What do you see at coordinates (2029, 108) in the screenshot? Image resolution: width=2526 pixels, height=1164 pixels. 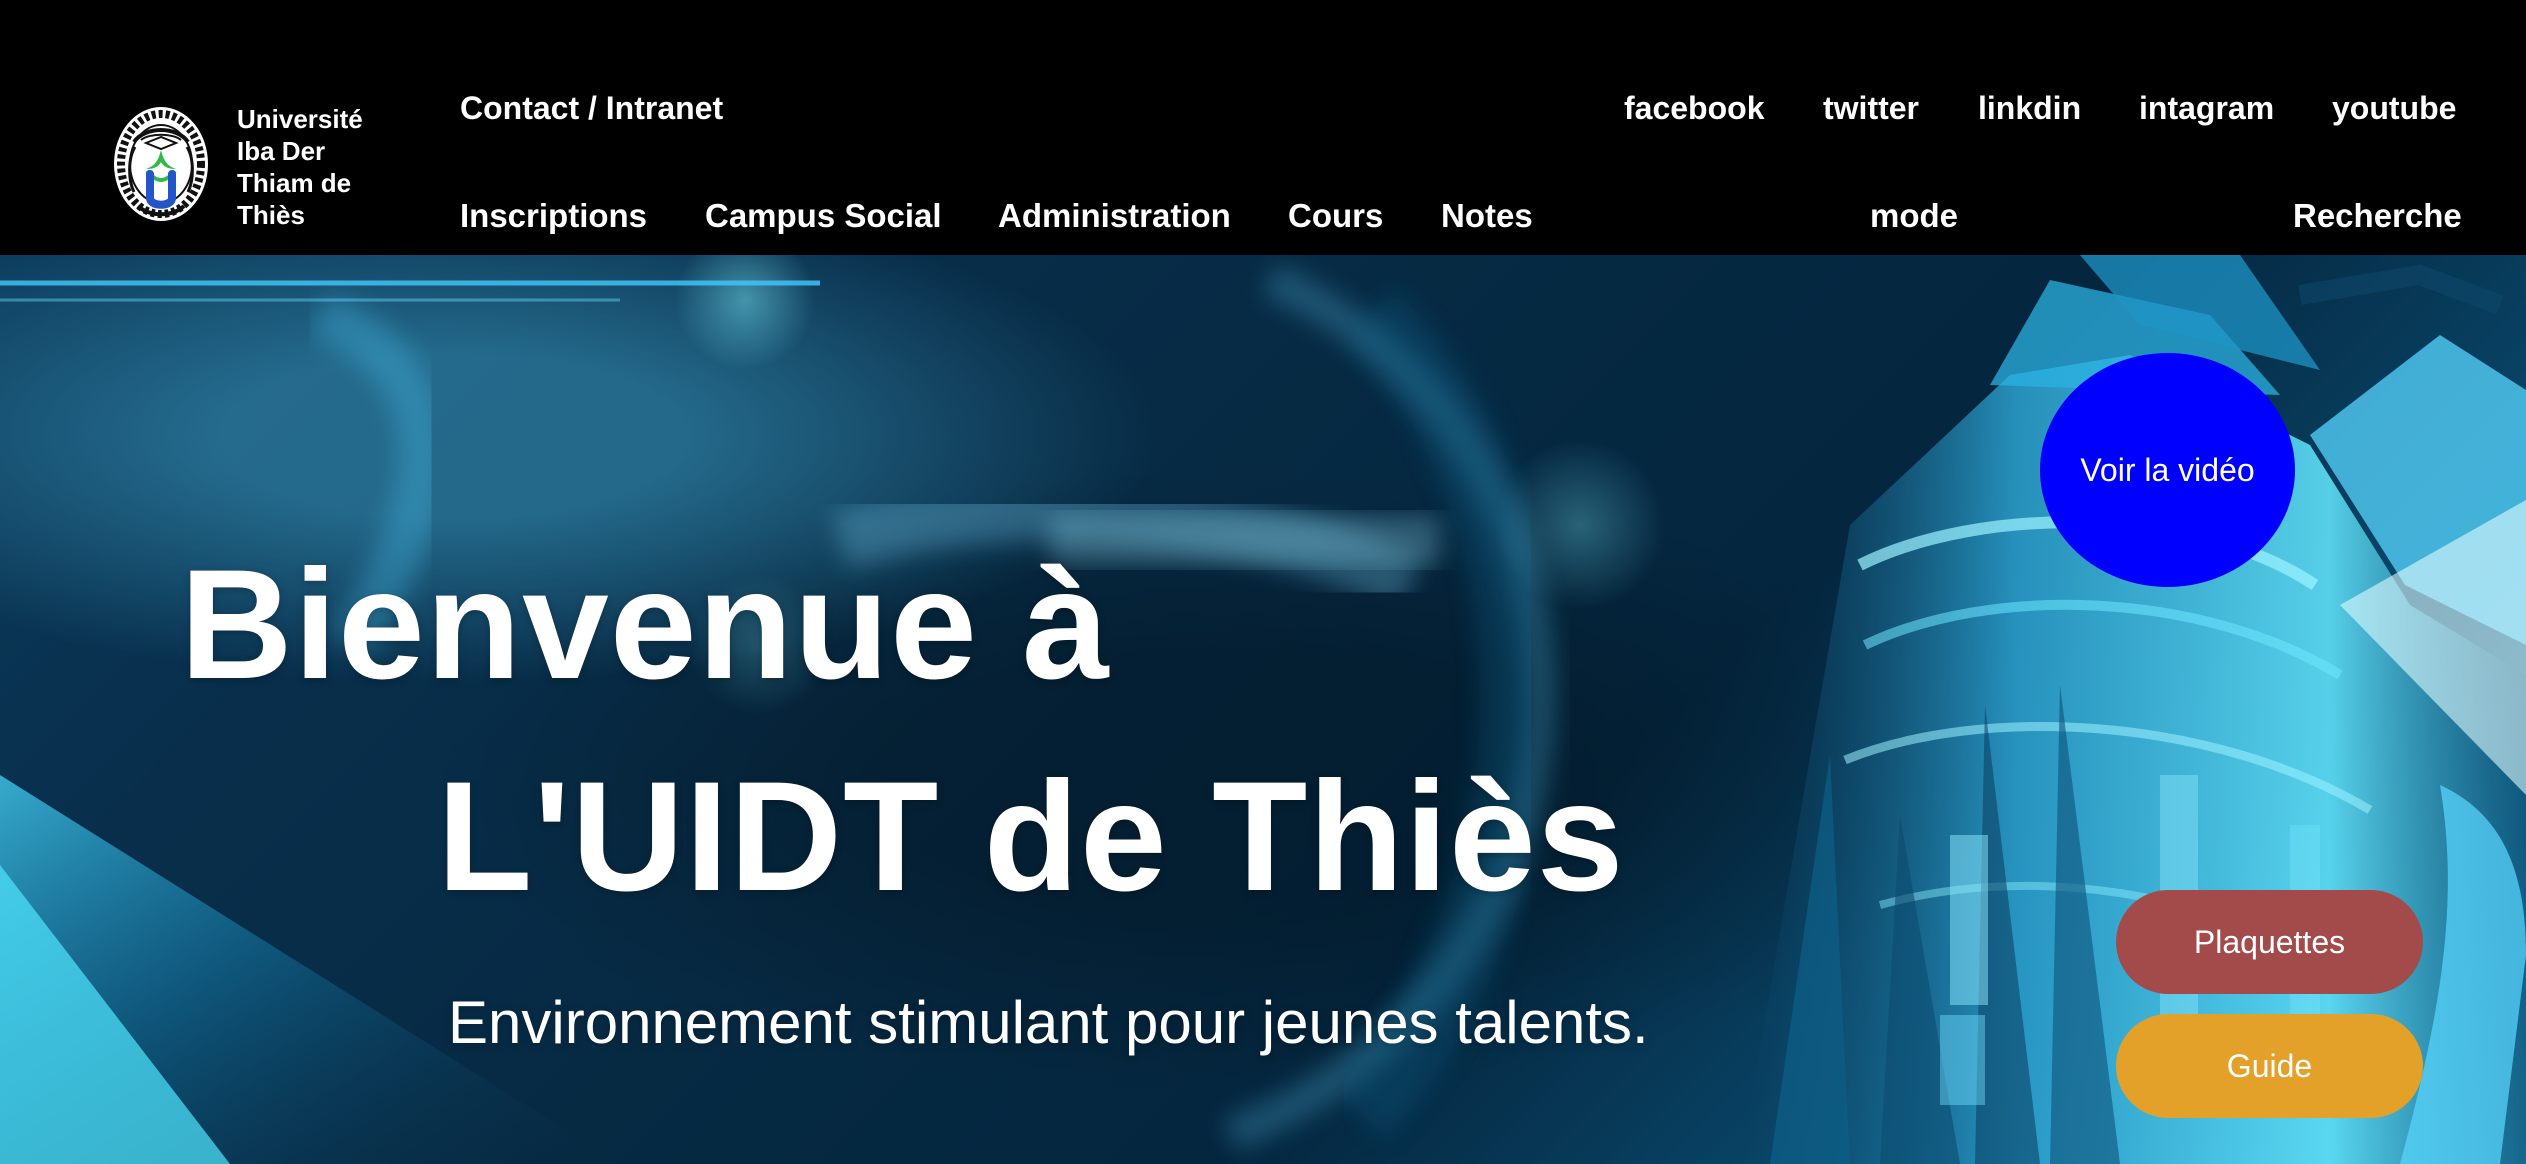 I see `social-link-linkedin: linkdin` at bounding box center [2029, 108].